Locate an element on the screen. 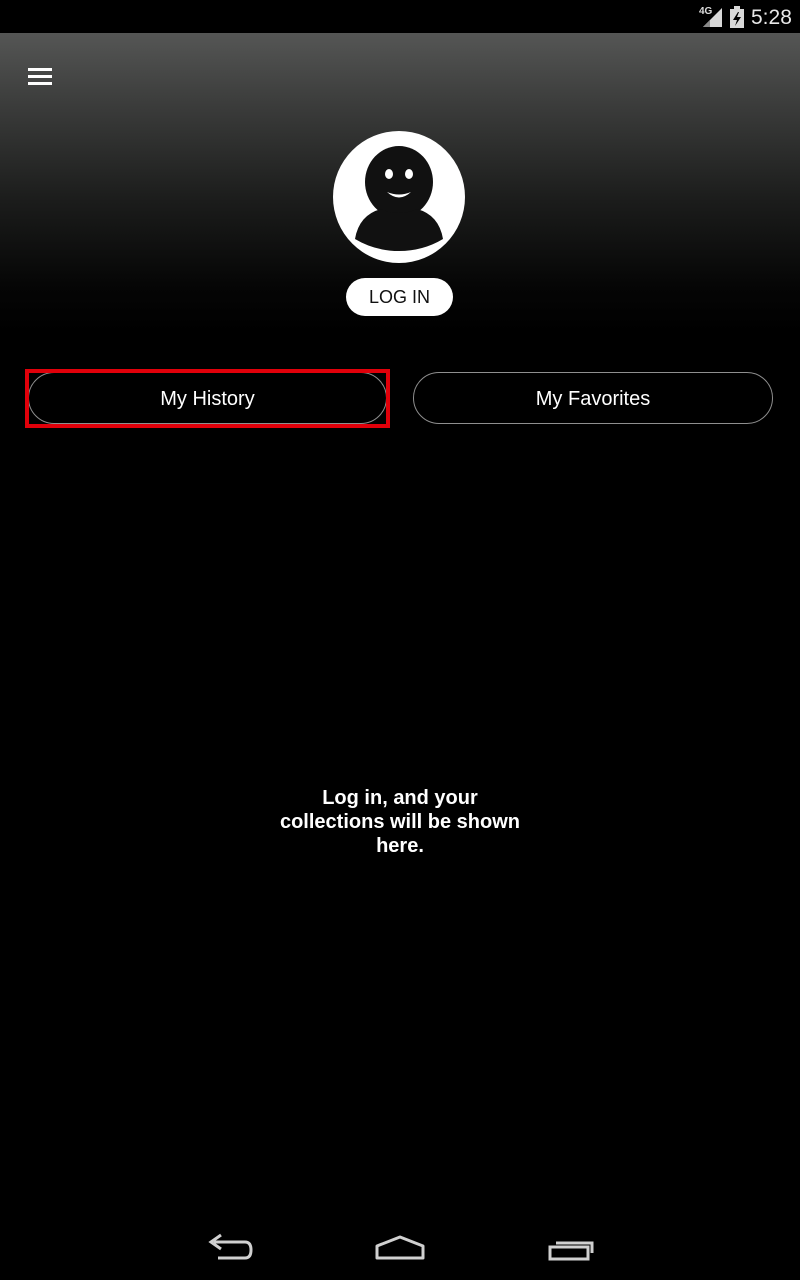 This screenshot has height=1280, width=800. navigation-bar is located at coordinates (400, 1248).